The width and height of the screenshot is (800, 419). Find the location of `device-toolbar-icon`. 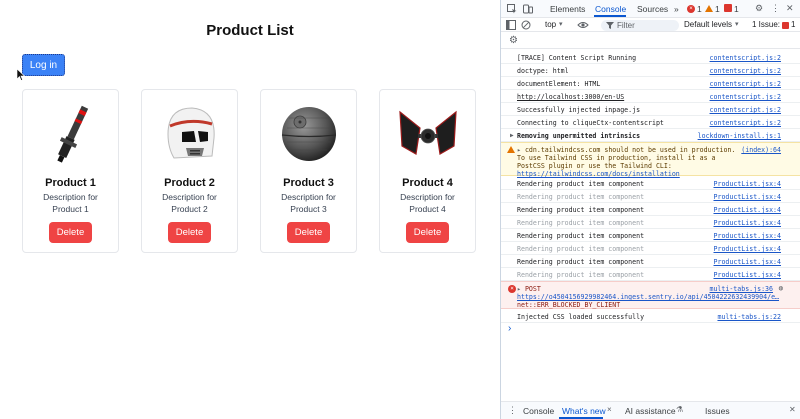

device-toolbar-icon is located at coordinates (528, 9).